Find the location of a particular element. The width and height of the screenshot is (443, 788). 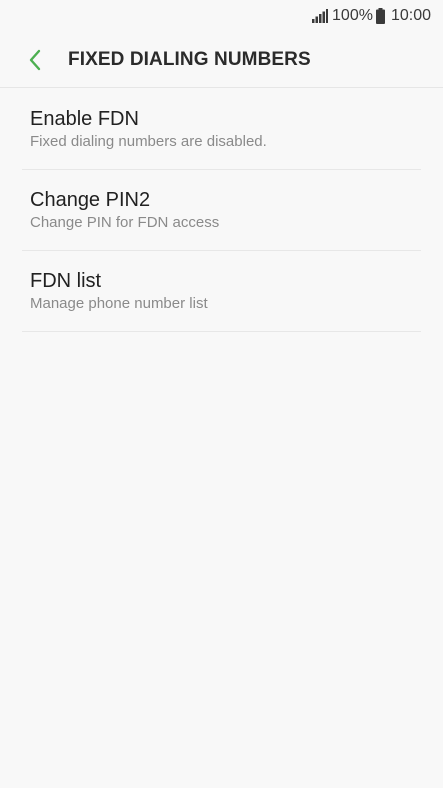

back-button is located at coordinates (35, 60).